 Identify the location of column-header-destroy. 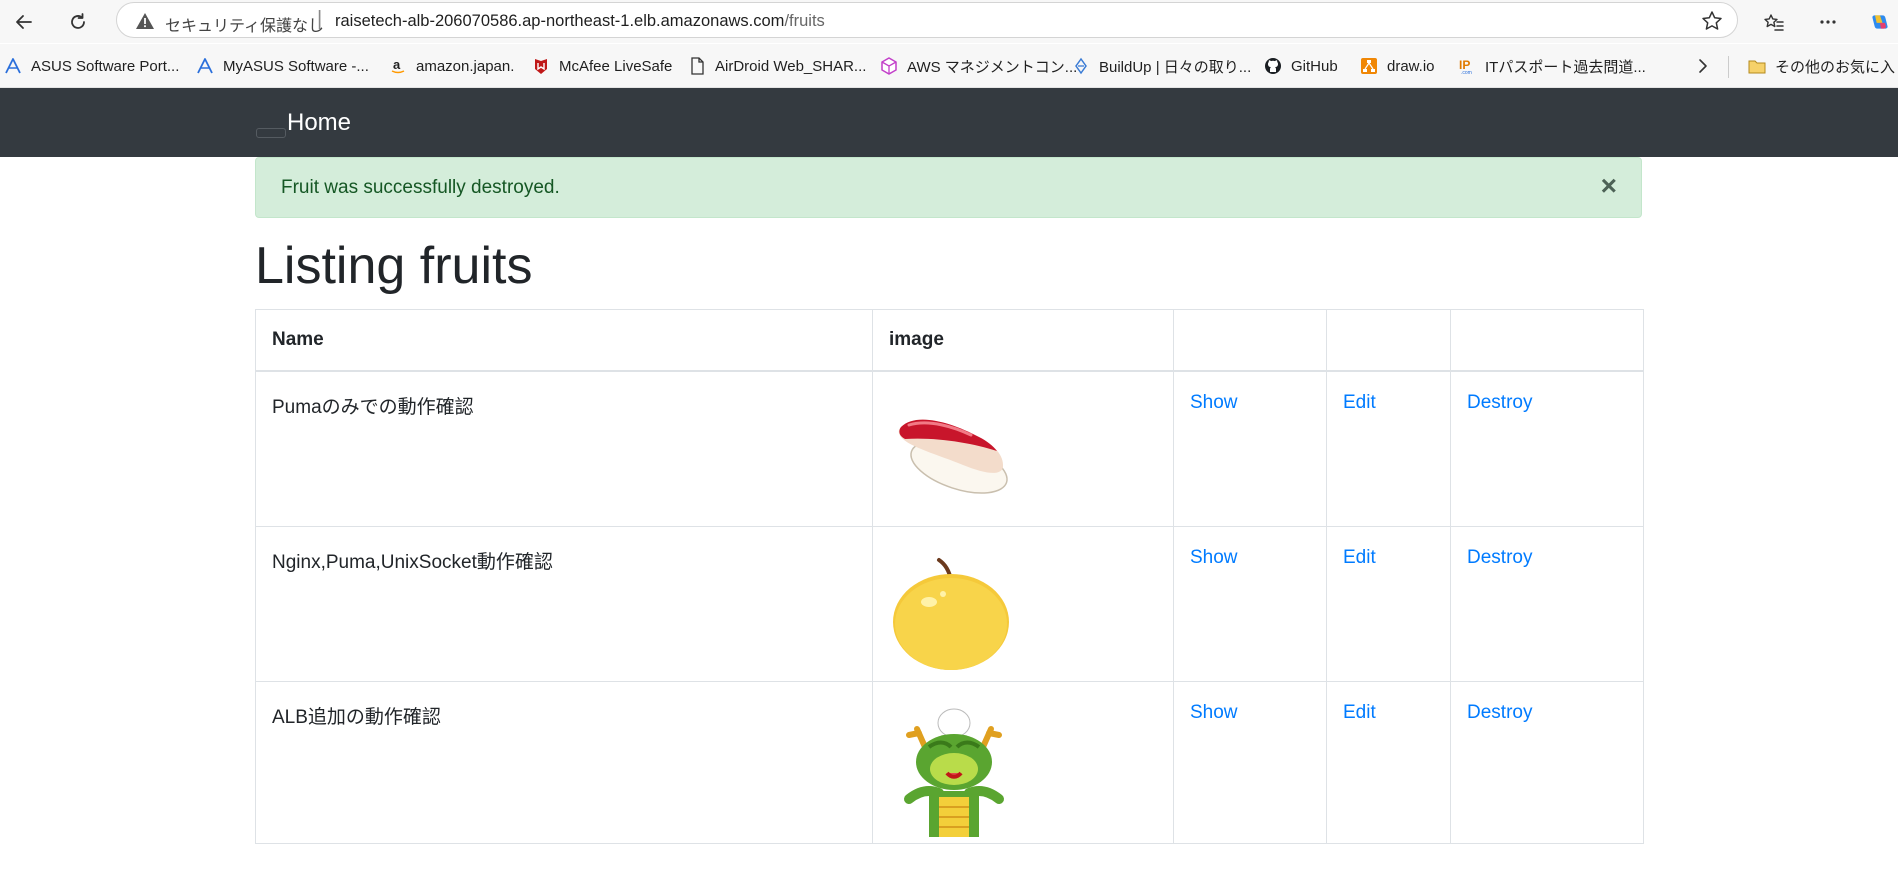
(1547, 340).